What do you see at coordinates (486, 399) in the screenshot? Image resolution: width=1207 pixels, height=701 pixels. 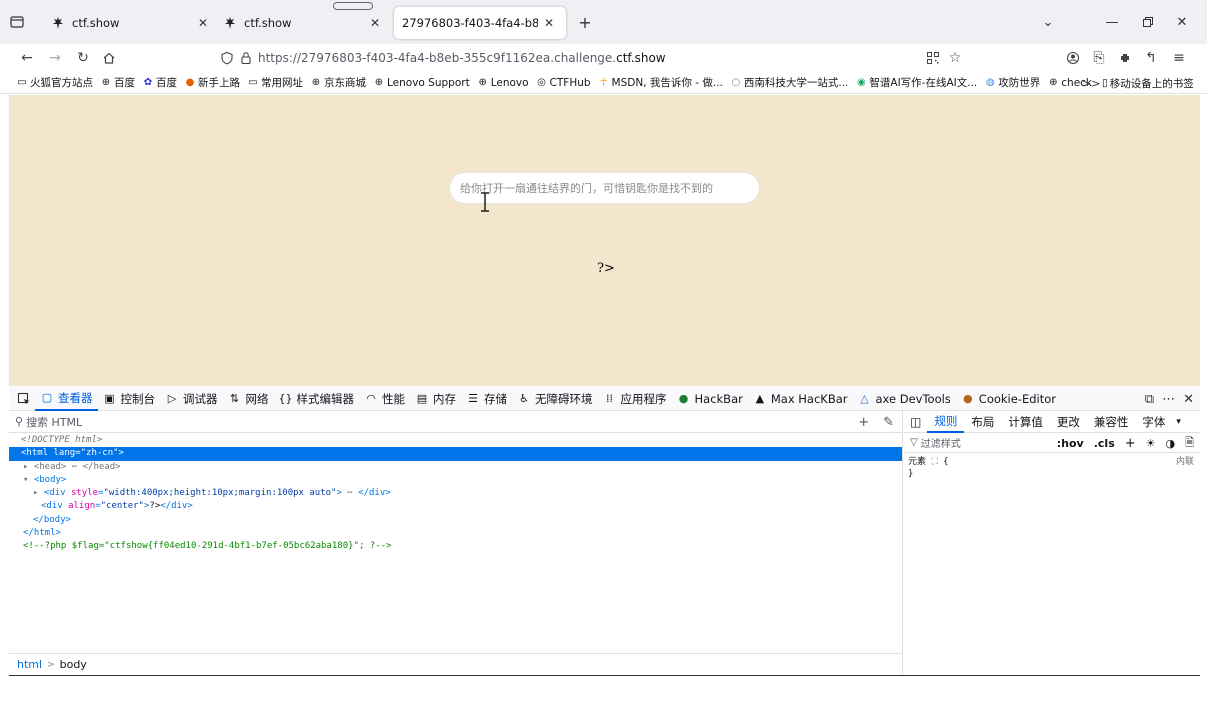 I see `devtools-tab-storage: ☰ 存储` at bounding box center [486, 399].